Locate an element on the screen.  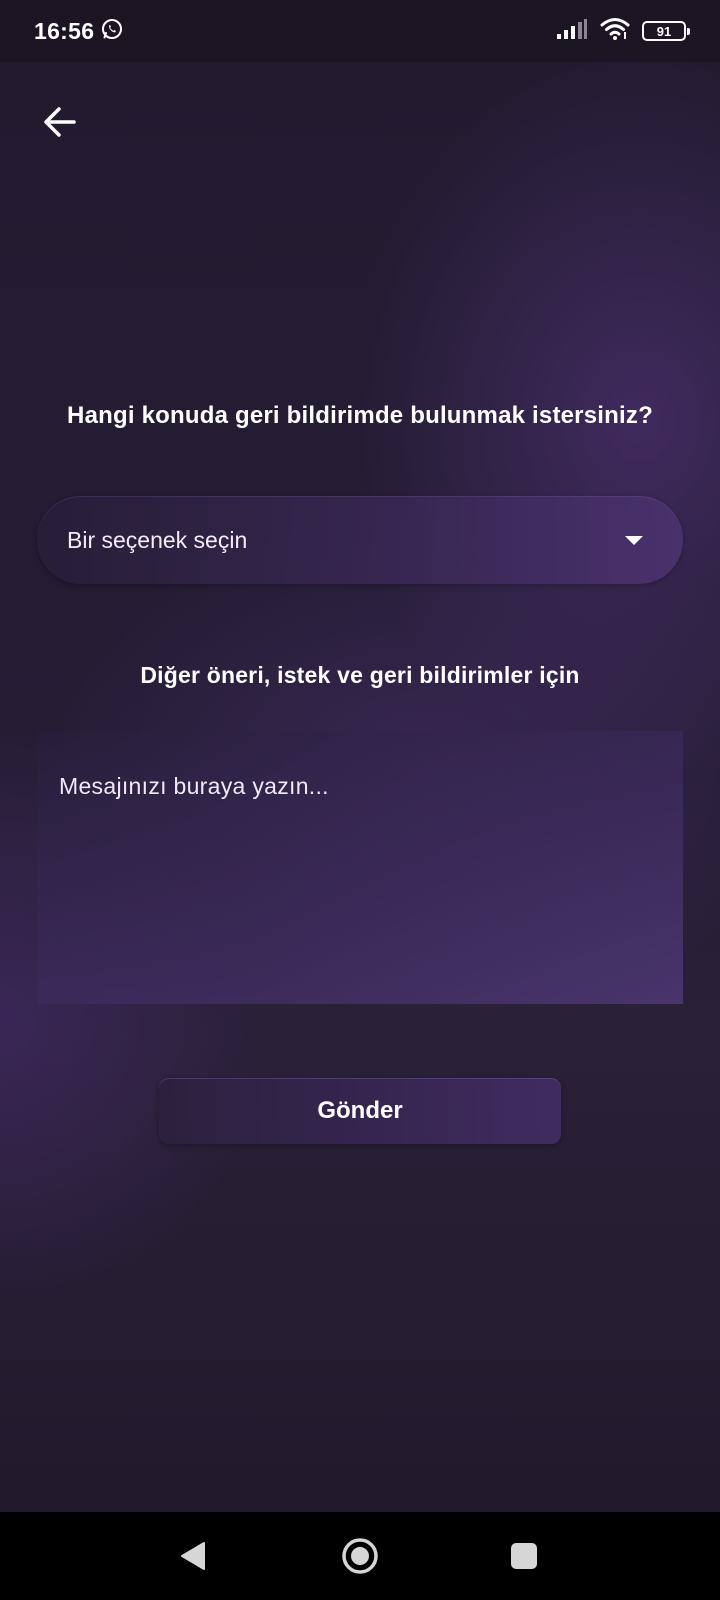
nav-recents-button is located at coordinates (524, 1556).